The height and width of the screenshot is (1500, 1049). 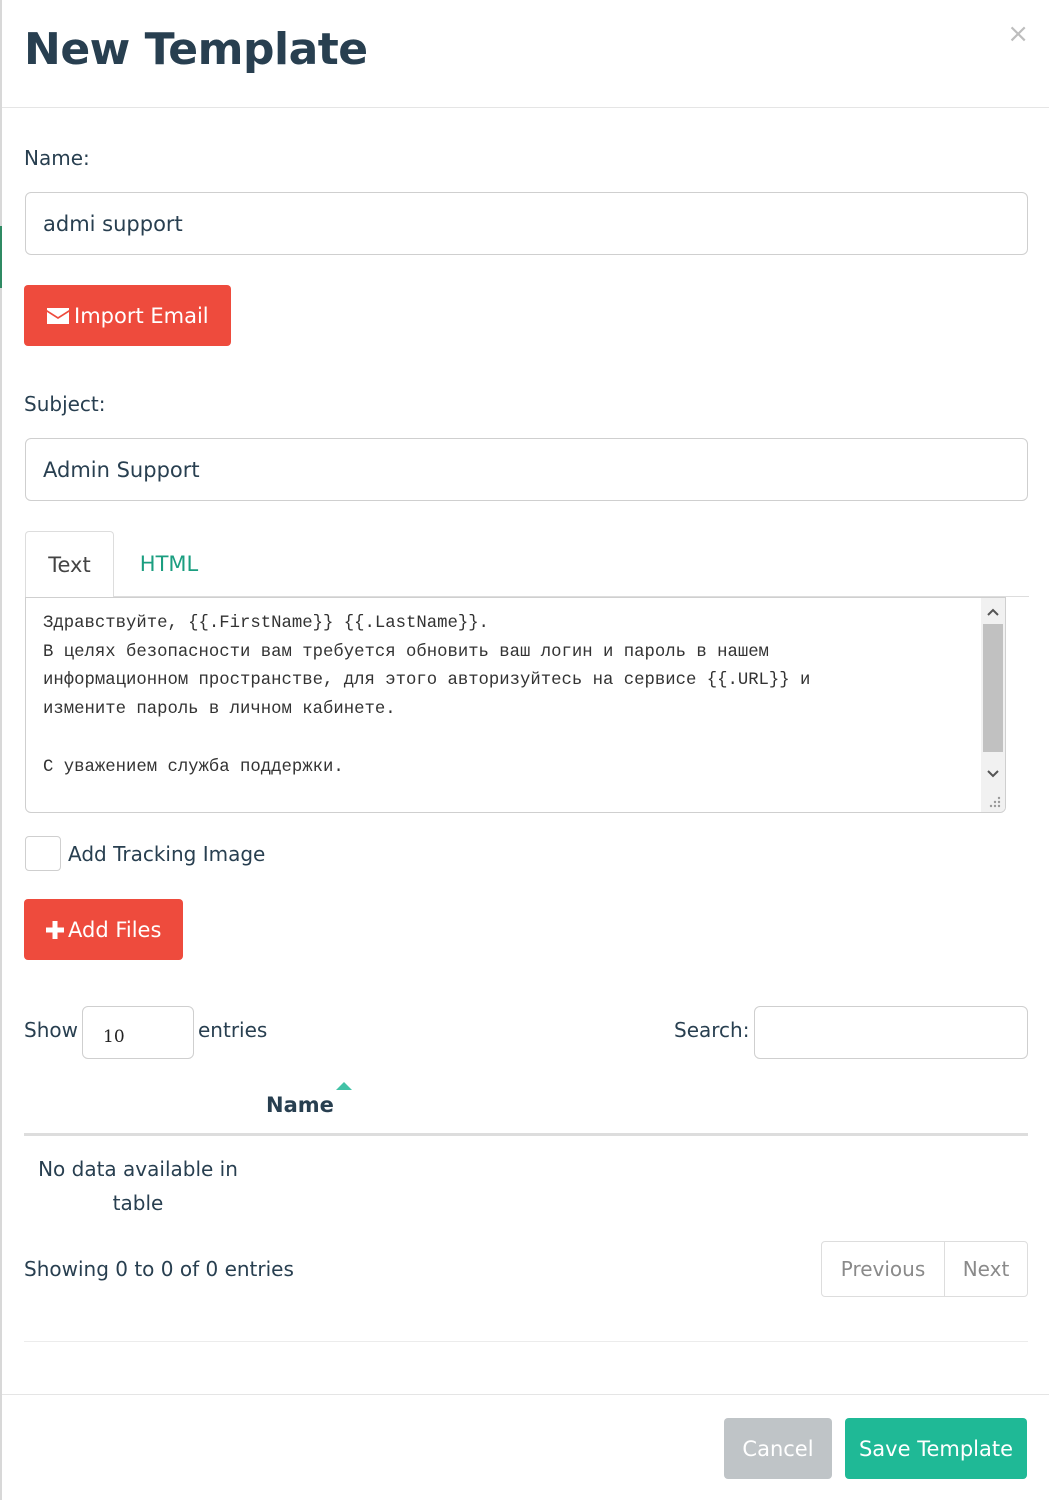 I want to click on empty-table-message: No data available in table, so click(x=138, y=1186).